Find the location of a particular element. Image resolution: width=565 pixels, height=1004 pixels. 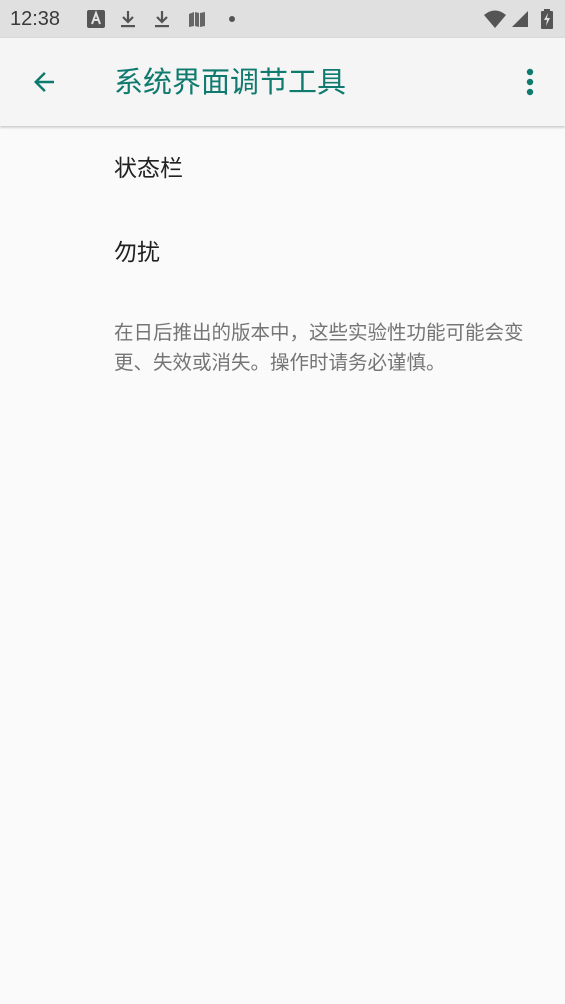

font-a-icon is located at coordinates (96, 19).